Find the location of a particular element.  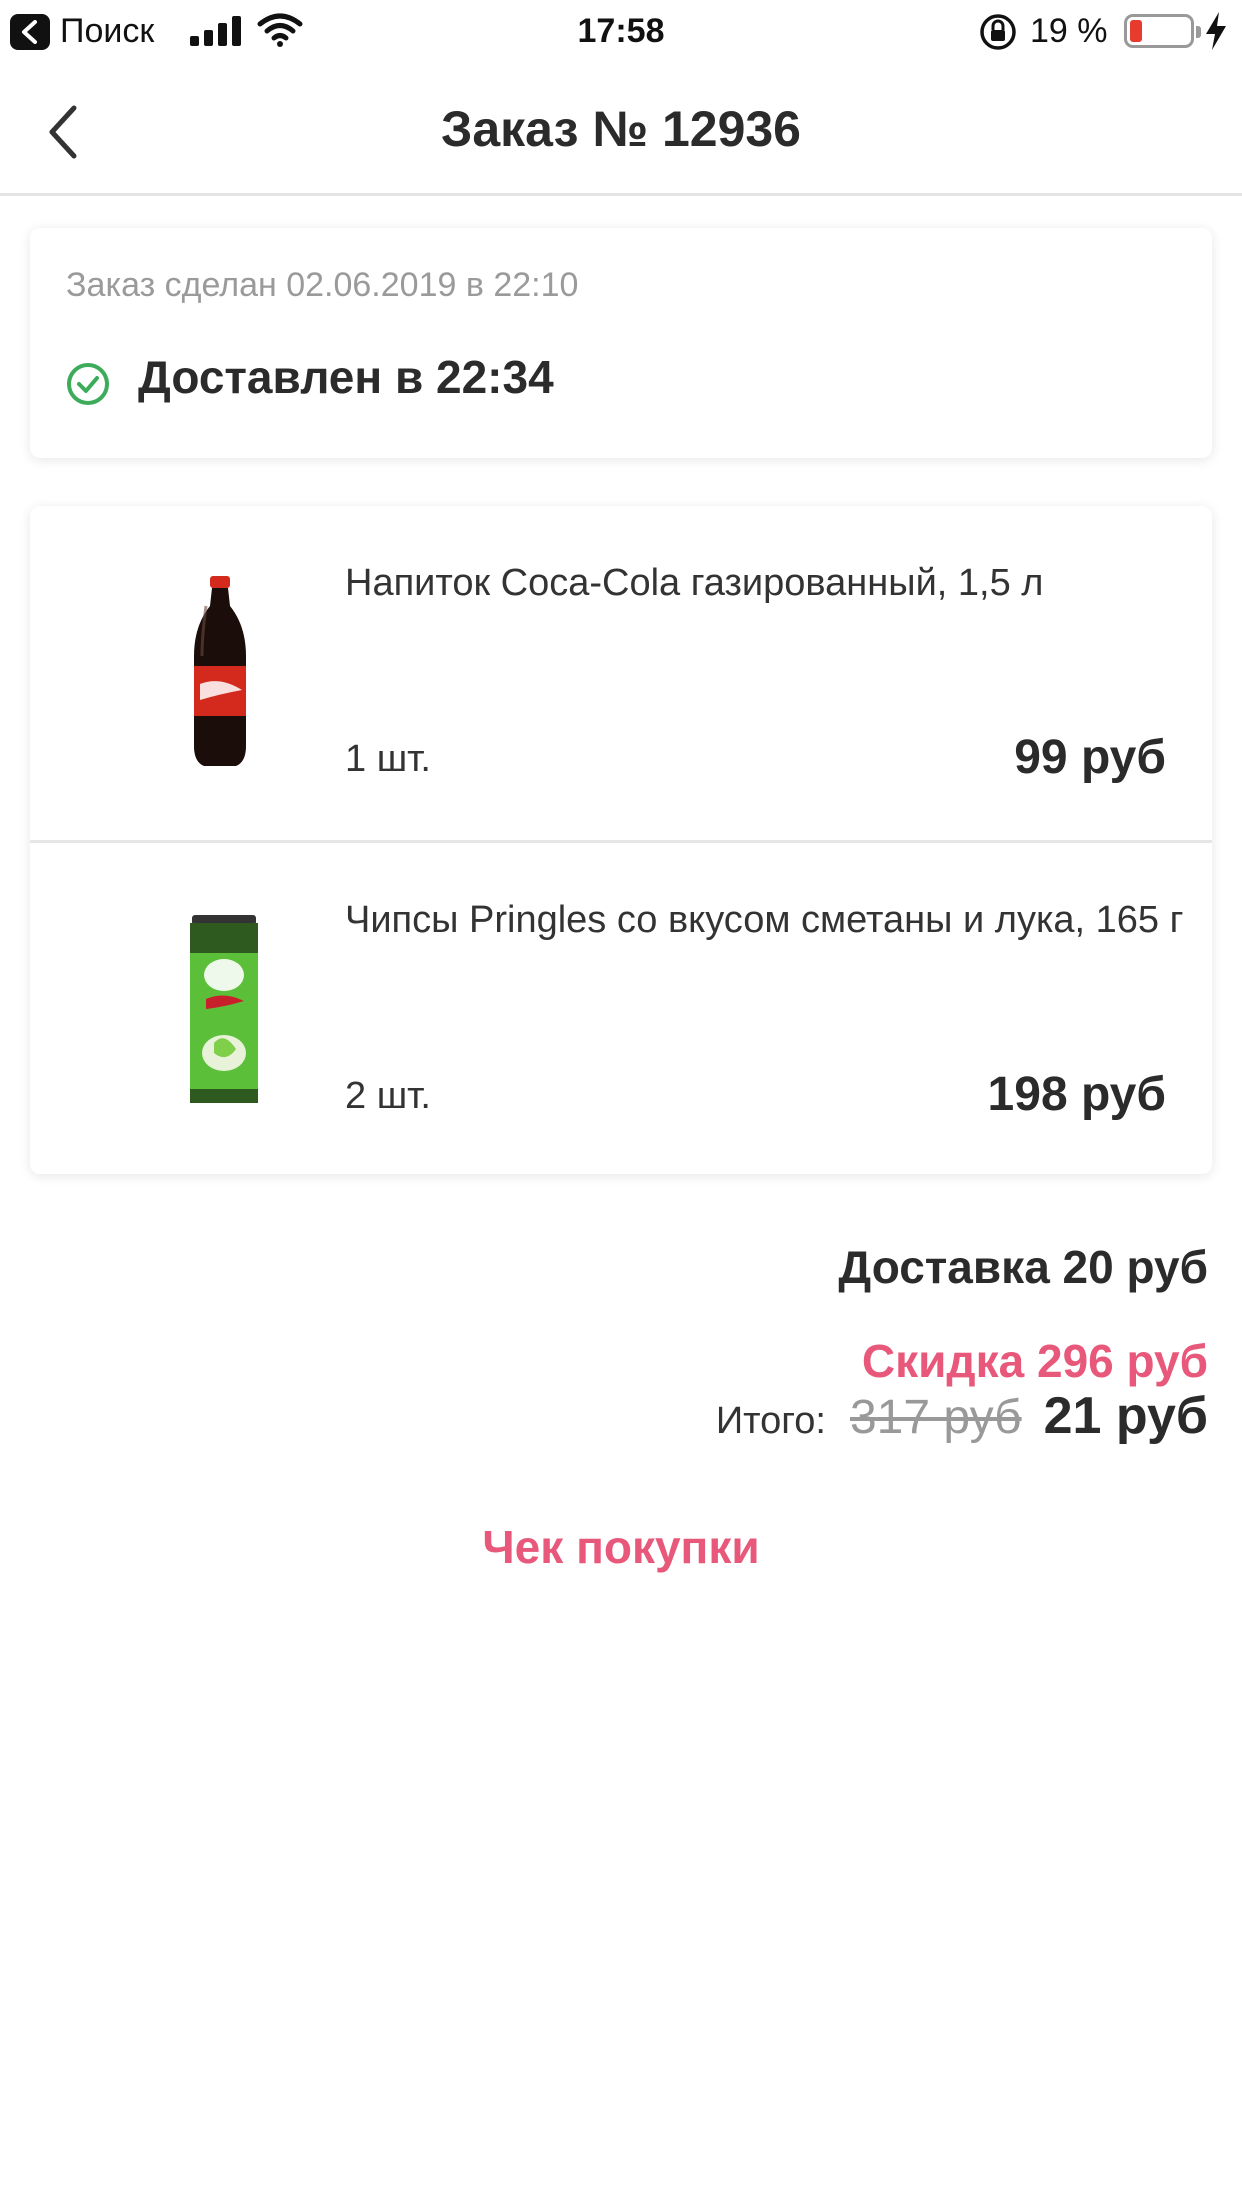

discount-amount: Скидка 296 руб is located at coordinates (1034, 1361).